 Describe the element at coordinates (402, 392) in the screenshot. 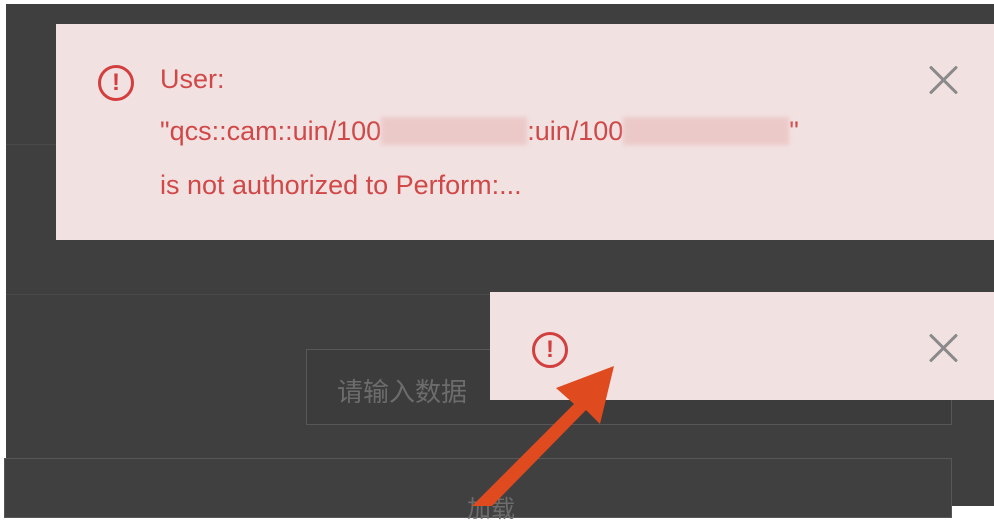

I see `data-input-placeholder: 请输入数据` at that location.